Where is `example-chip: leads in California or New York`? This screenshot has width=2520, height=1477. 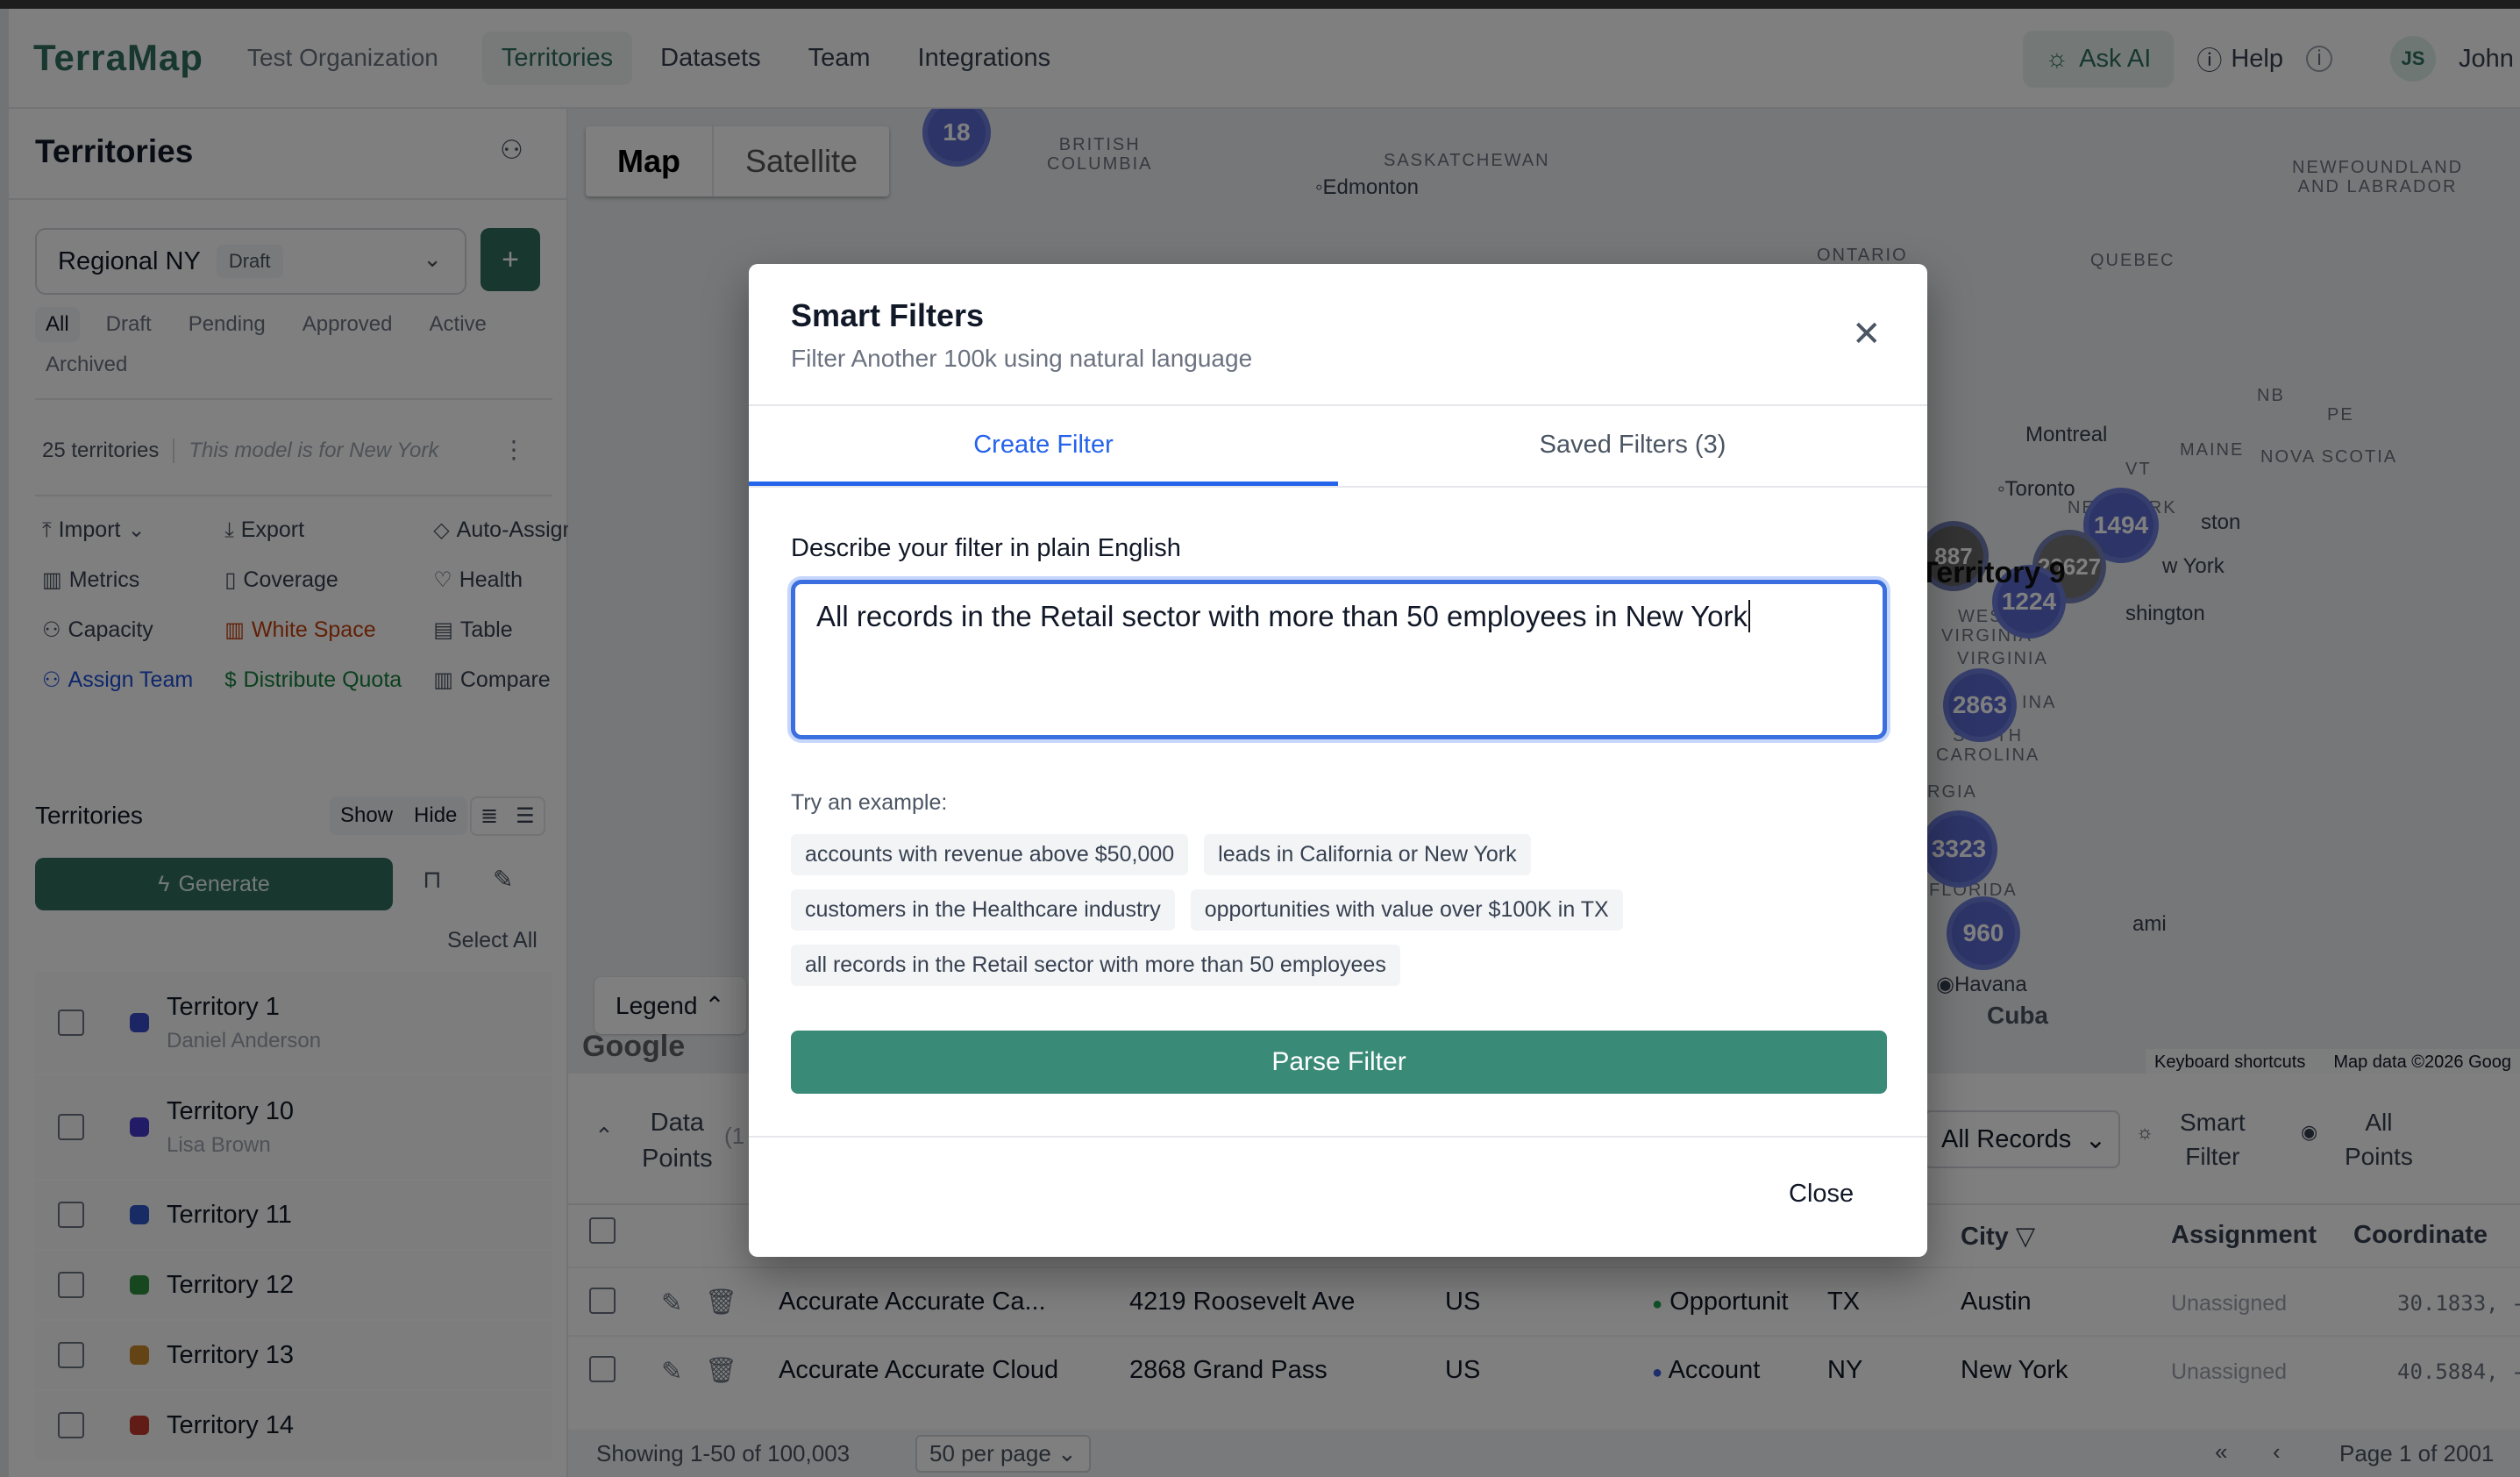
example-chip: leads in California or New York is located at coordinates (1367, 854).